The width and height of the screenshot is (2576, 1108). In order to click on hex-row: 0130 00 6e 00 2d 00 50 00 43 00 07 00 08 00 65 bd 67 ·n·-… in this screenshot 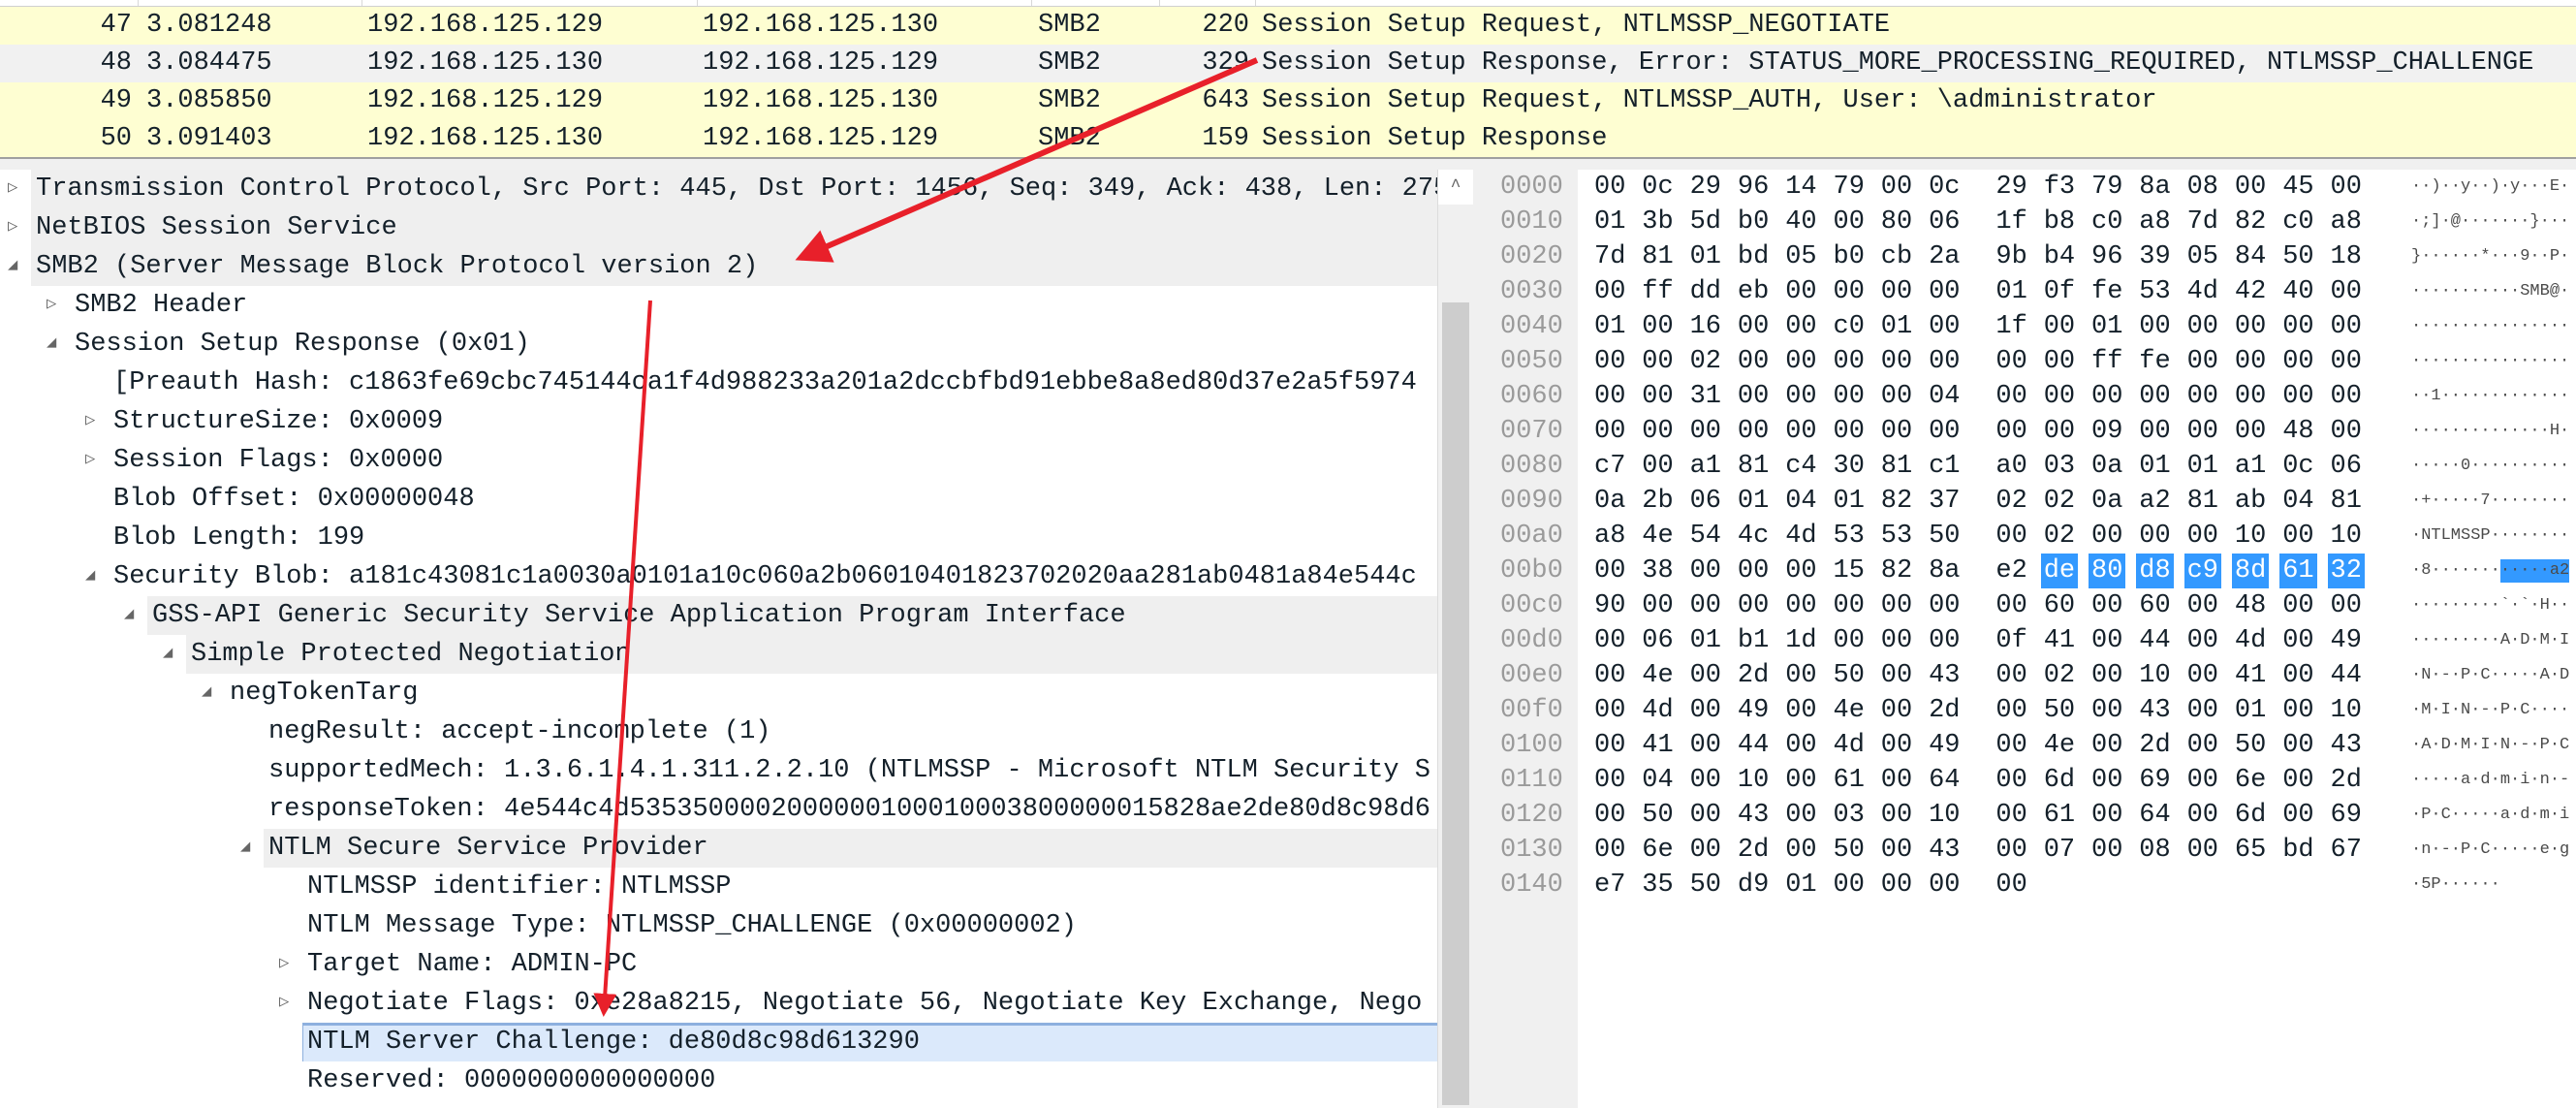, I will do `click(2029, 850)`.